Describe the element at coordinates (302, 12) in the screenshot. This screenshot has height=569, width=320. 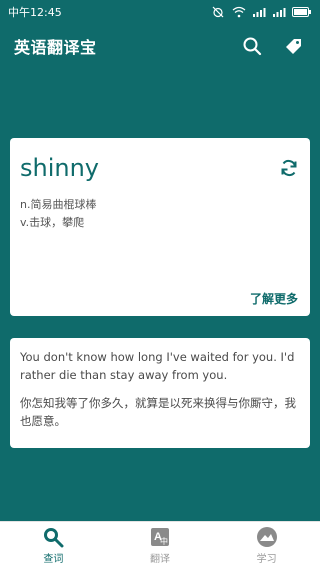
I see `battery-icon` at that location.